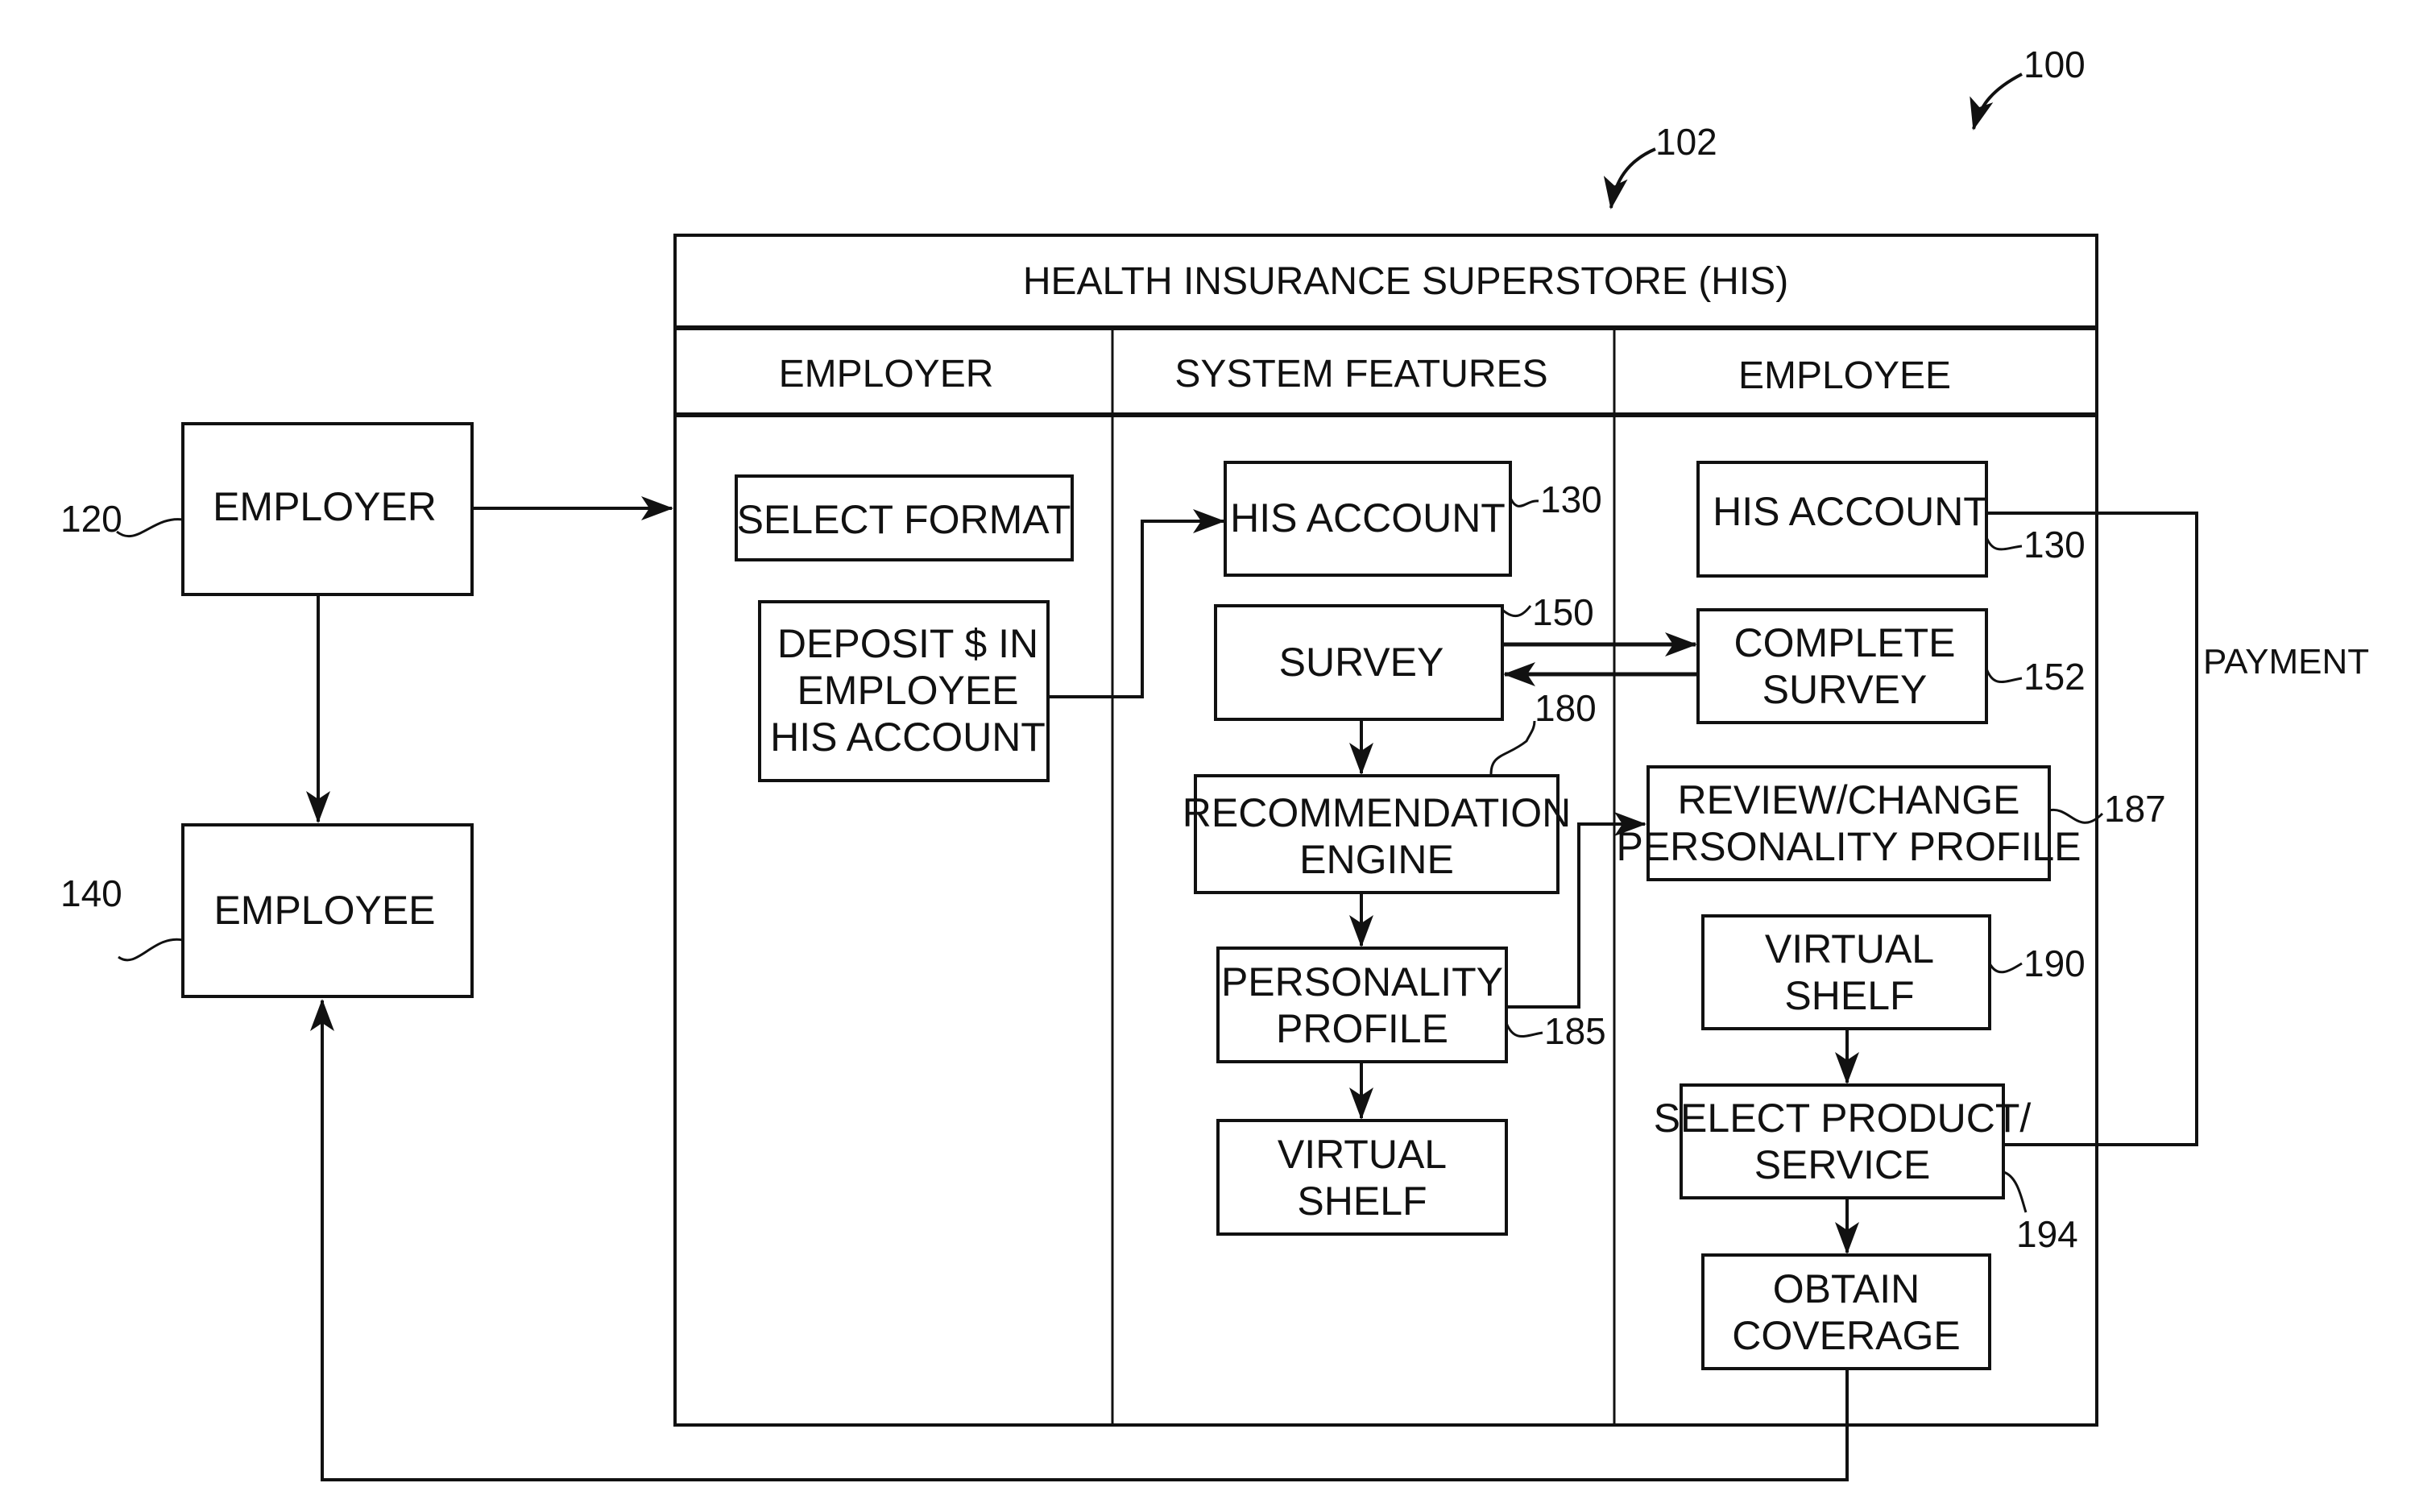 The height and width of the screenshot is (1512, 2419). I want to click on ref-187: 187, so click(2135, 809).